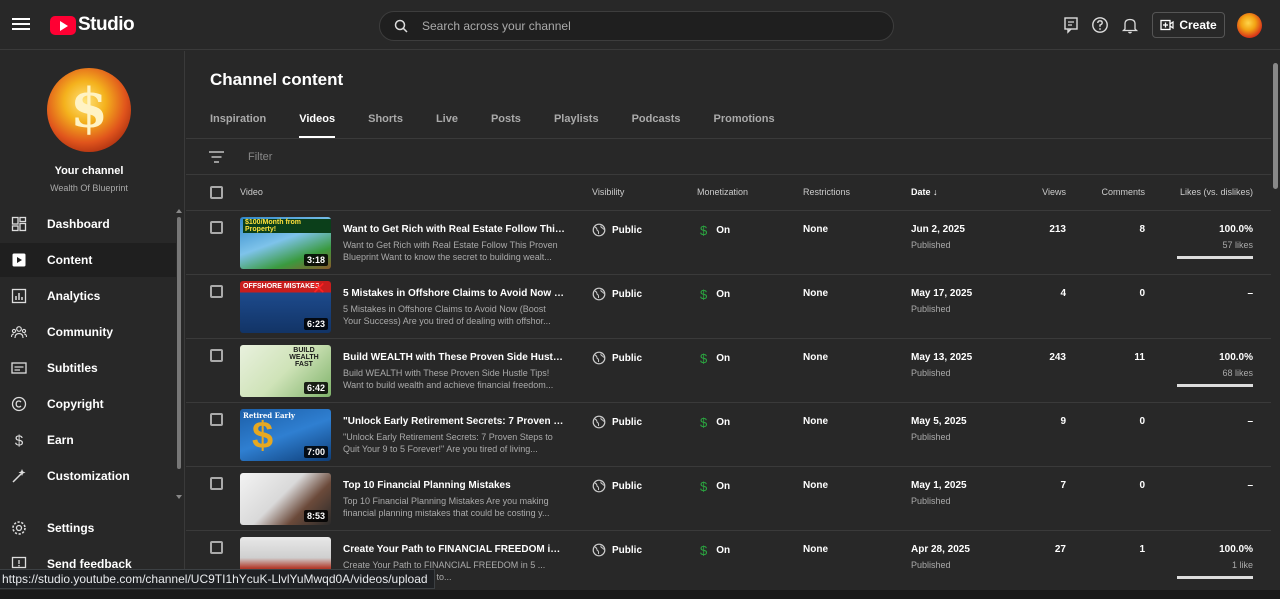  What do you see at coordinates (70, 260) in the screenshot?
I see `sidebar-item-label: Content` at bounding box center [70, 260].